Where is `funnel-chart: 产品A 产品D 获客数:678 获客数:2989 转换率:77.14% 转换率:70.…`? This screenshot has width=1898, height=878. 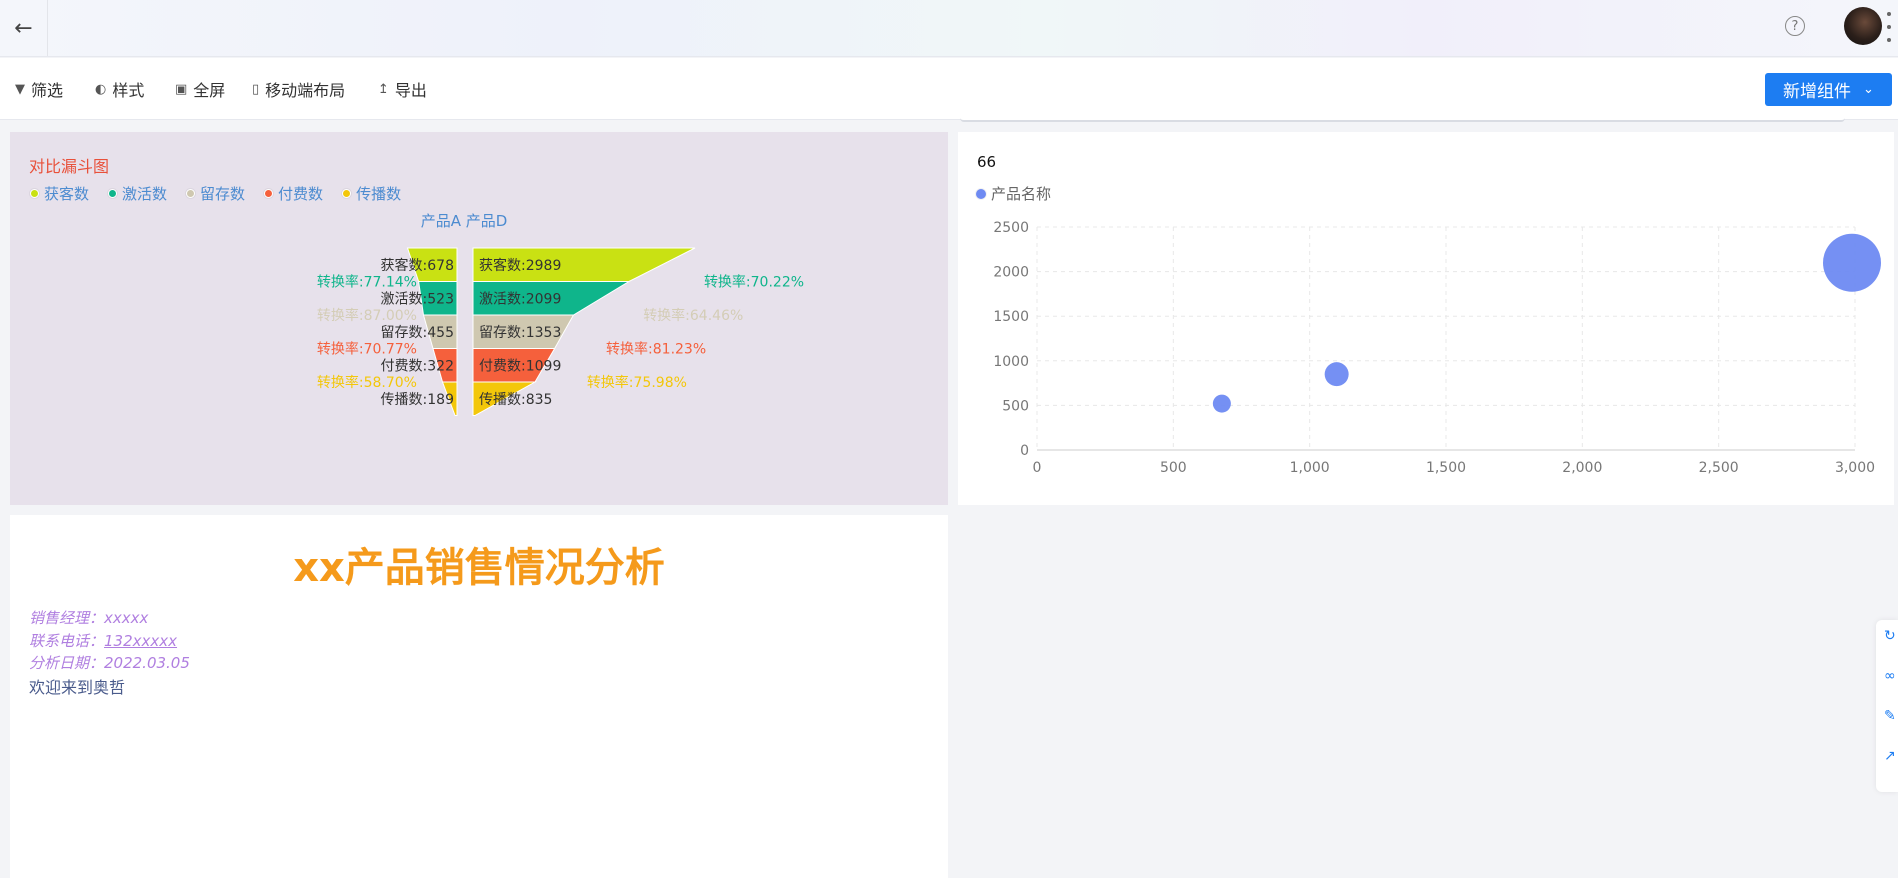
funnel-chart: 产品A 产品D 获客数:678 获客数:2989 转换率:77.14% 转换率:70.… is located at coordinates (560, 314).